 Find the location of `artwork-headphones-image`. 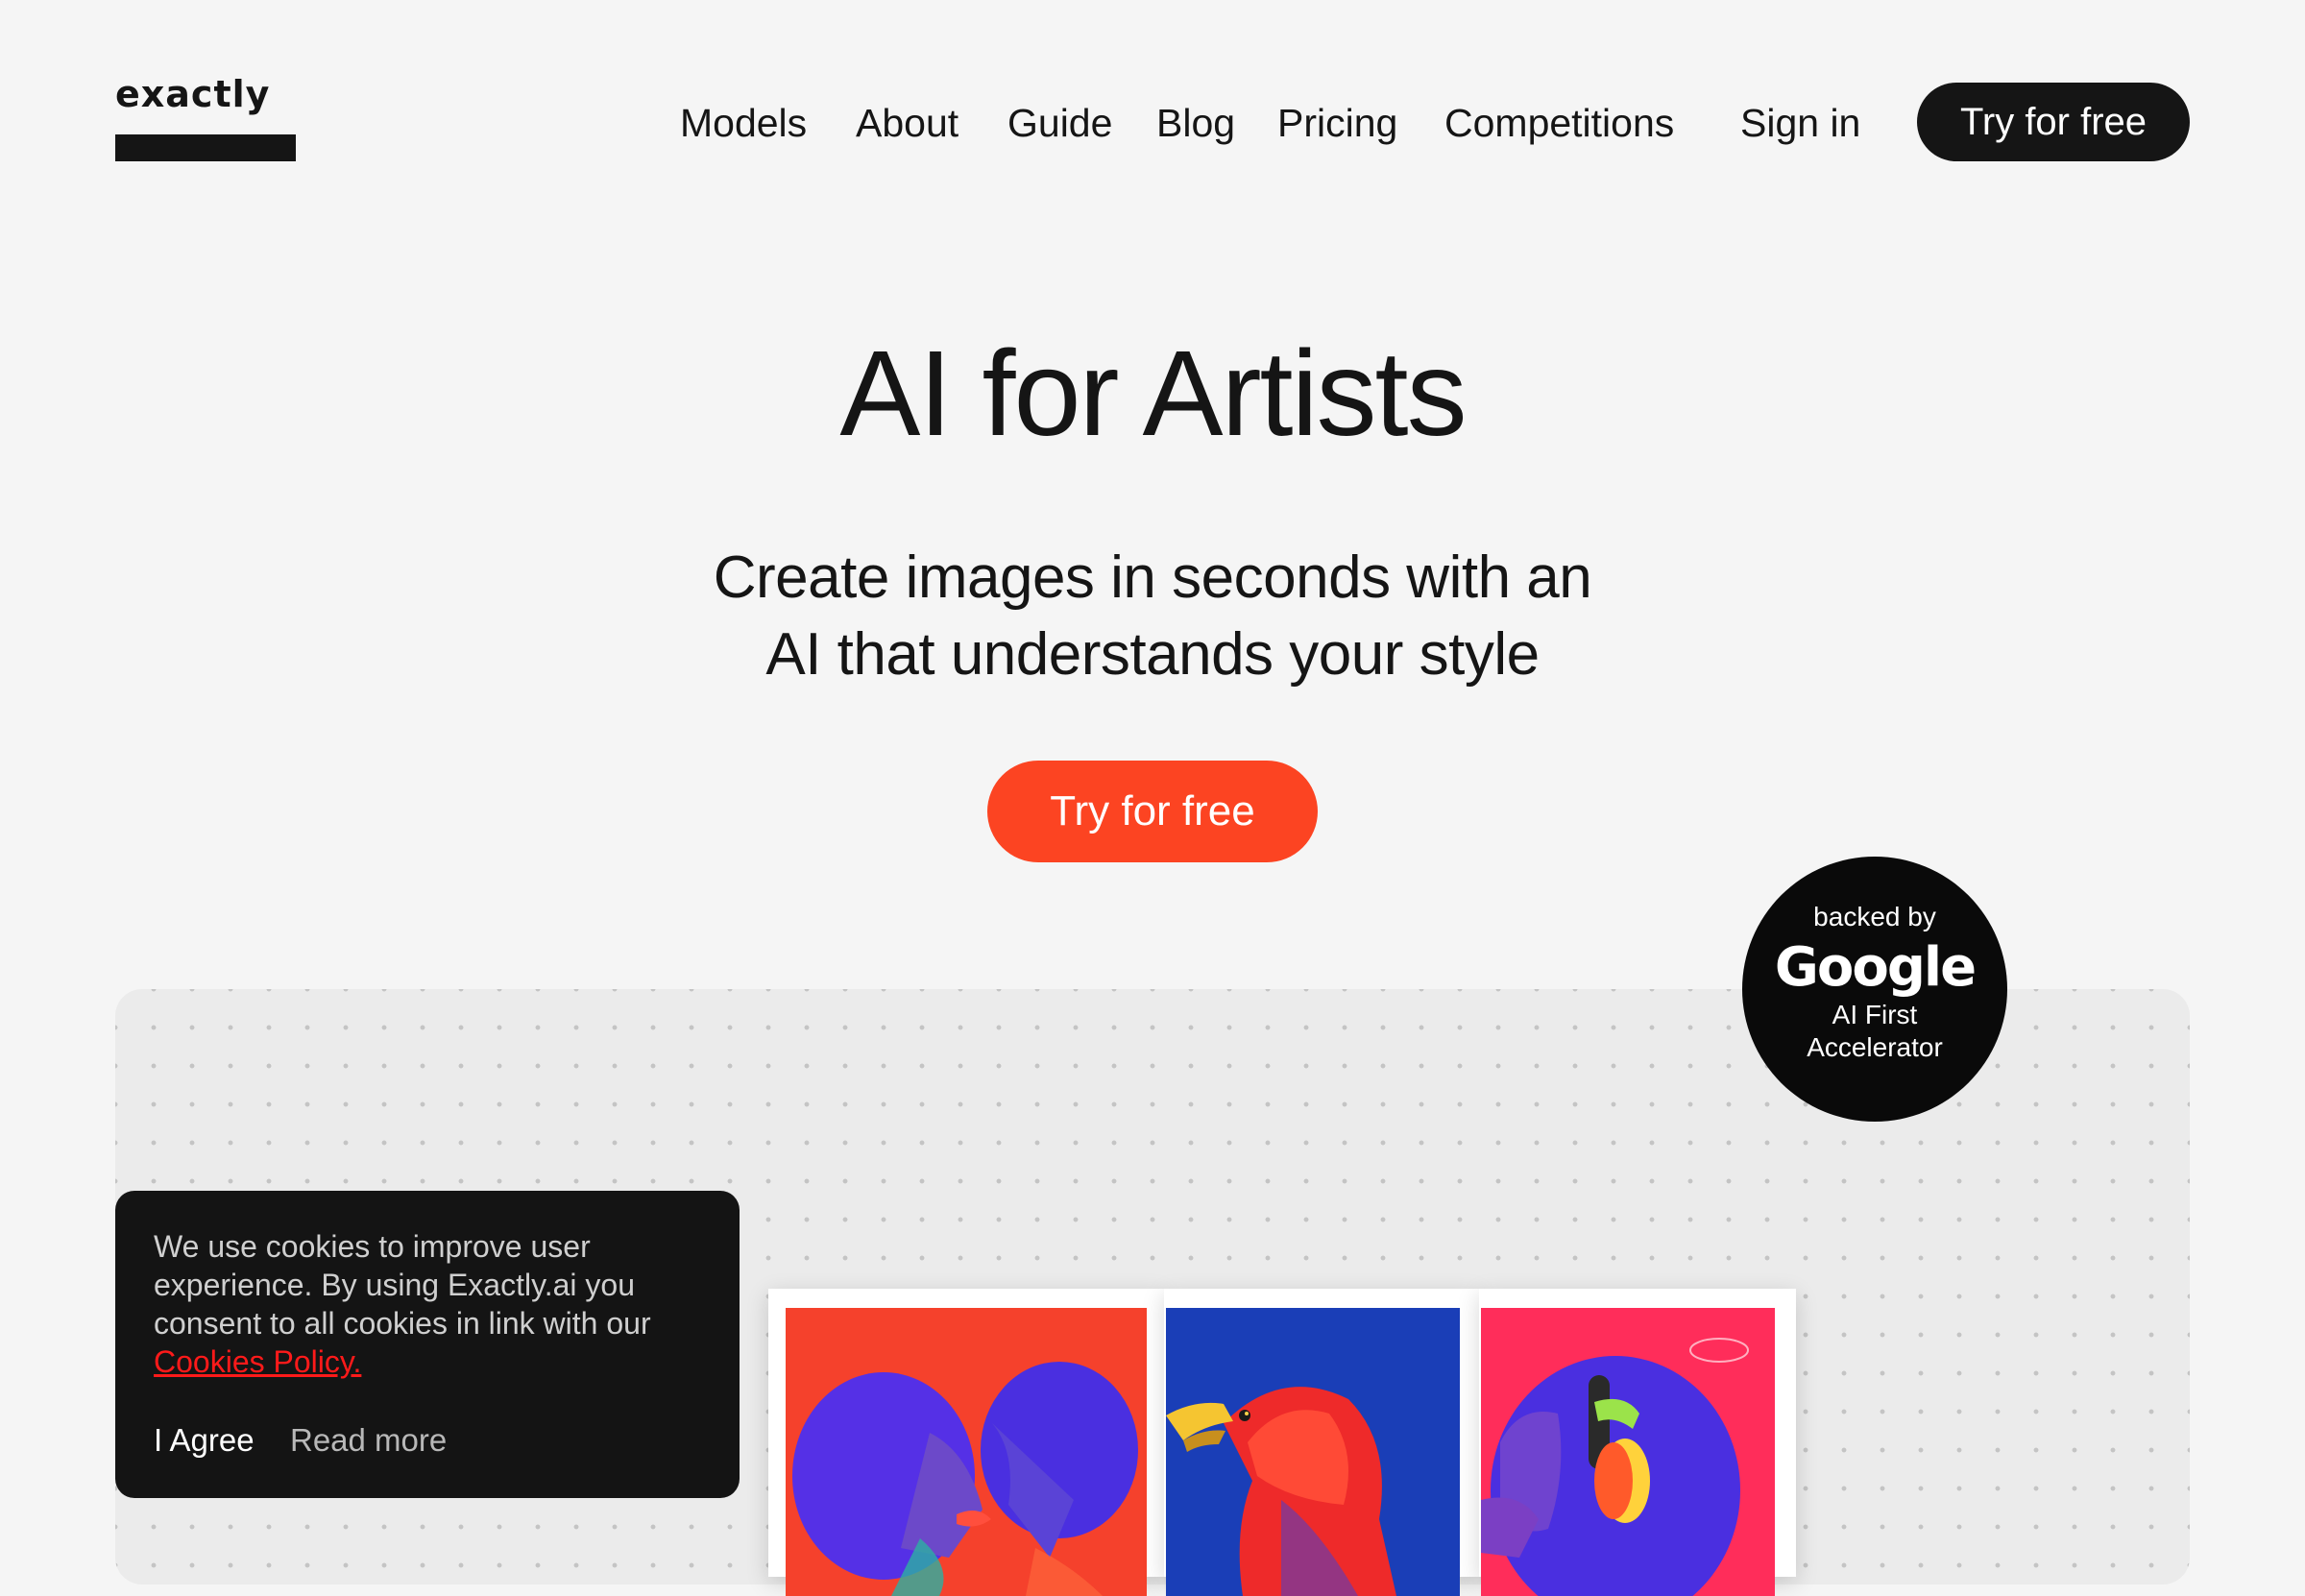

artwork-headphones-image is located at coordinates (1628, 1452).